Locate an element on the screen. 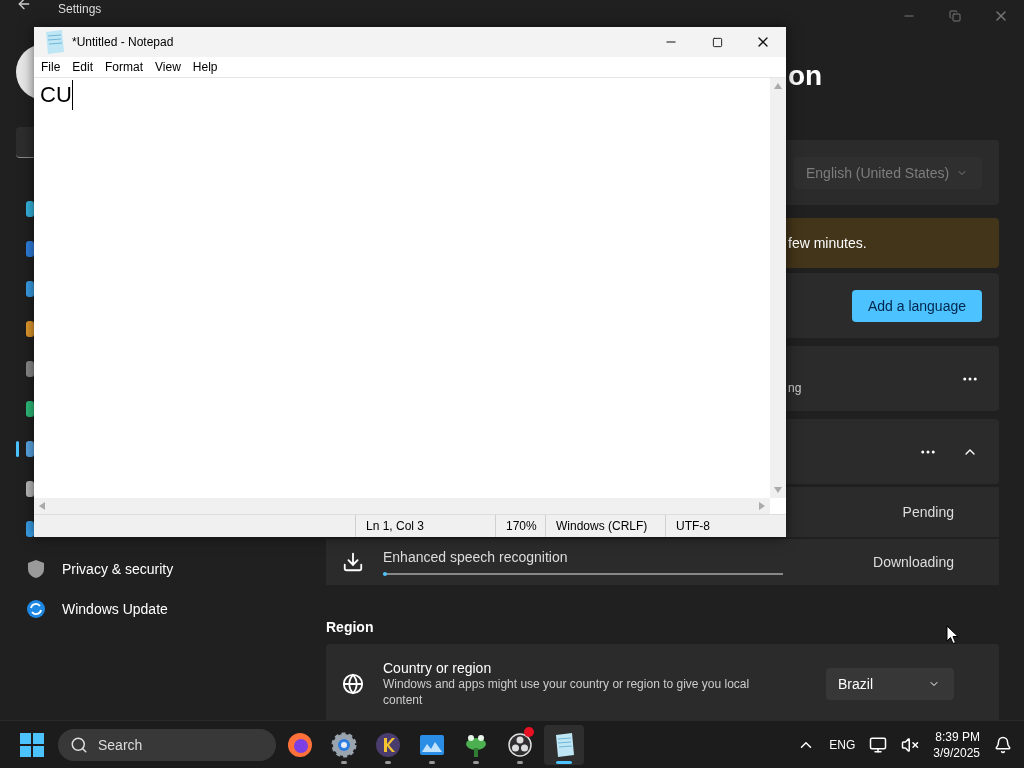 The width and height of the screenshot is (1024, 768). menu-item: File is located at coordinates (52, 67).